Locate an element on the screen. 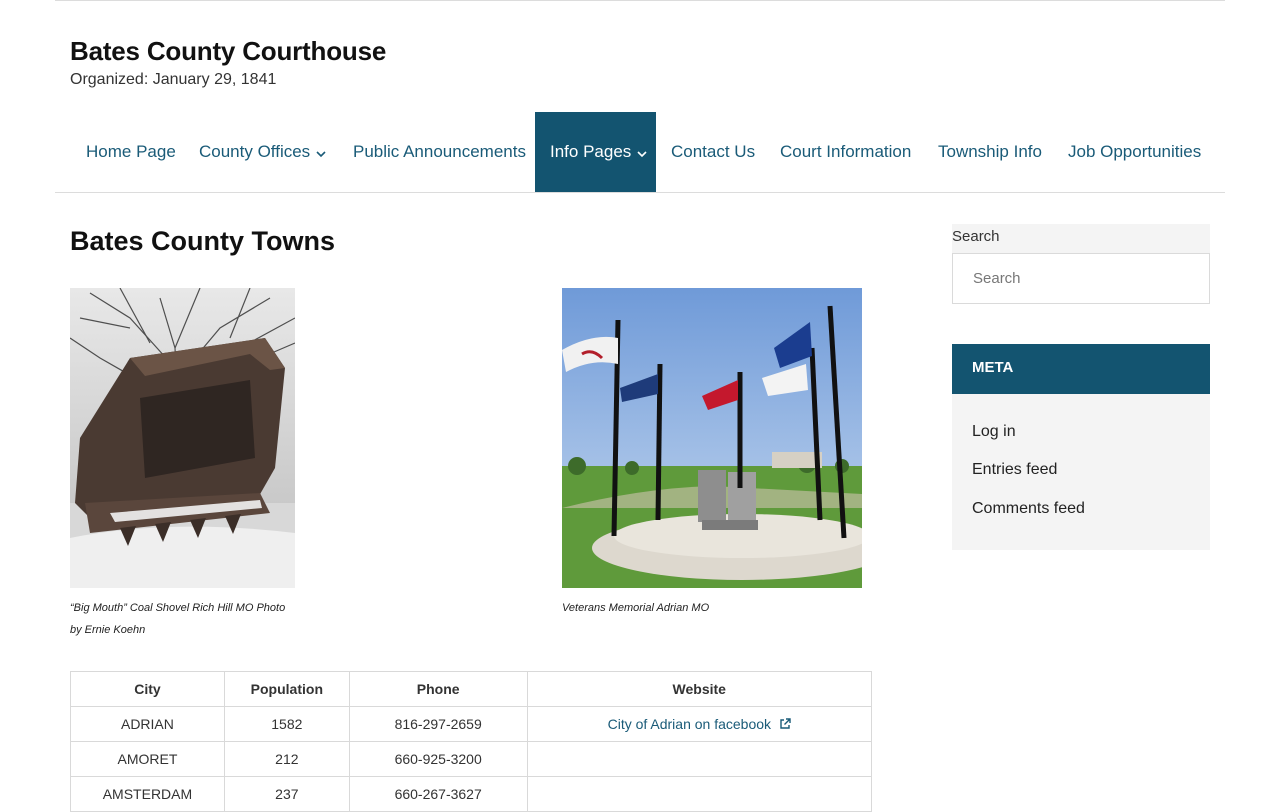  header-population: Population is located at coordinates (286, 689).